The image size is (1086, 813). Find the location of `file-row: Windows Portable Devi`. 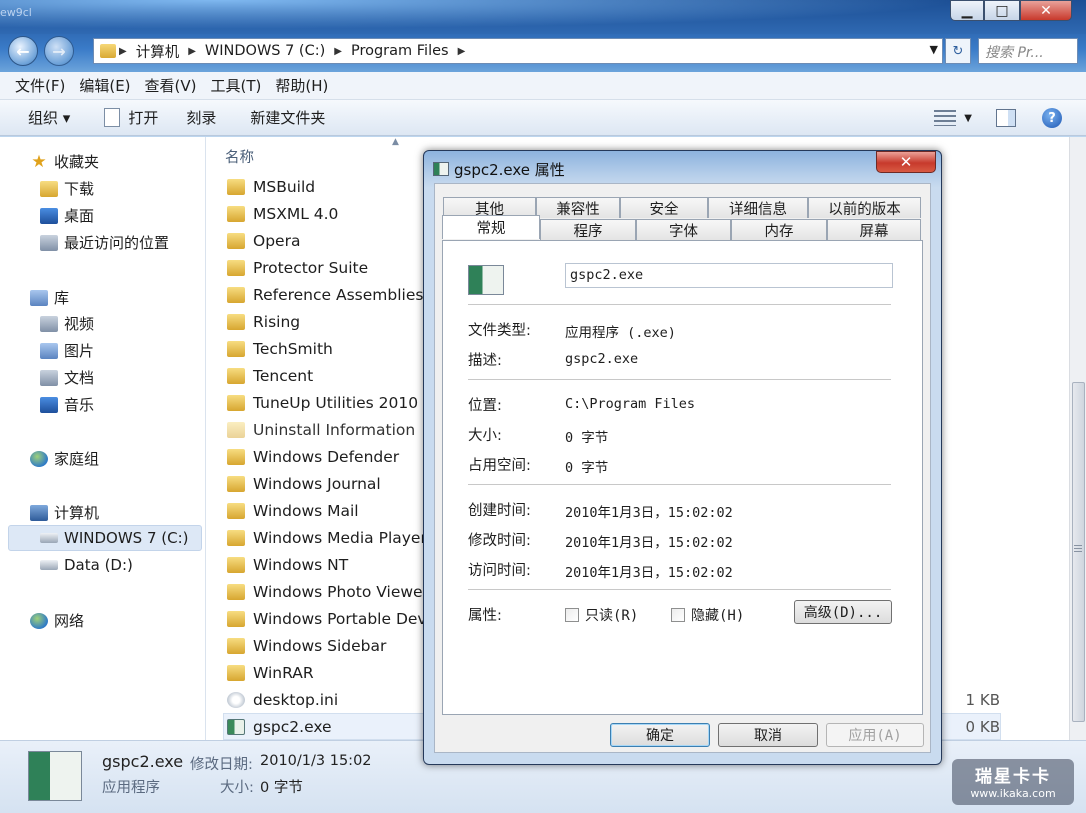

file-row: Windows Portable Devi is located at coordinates (329, 618).